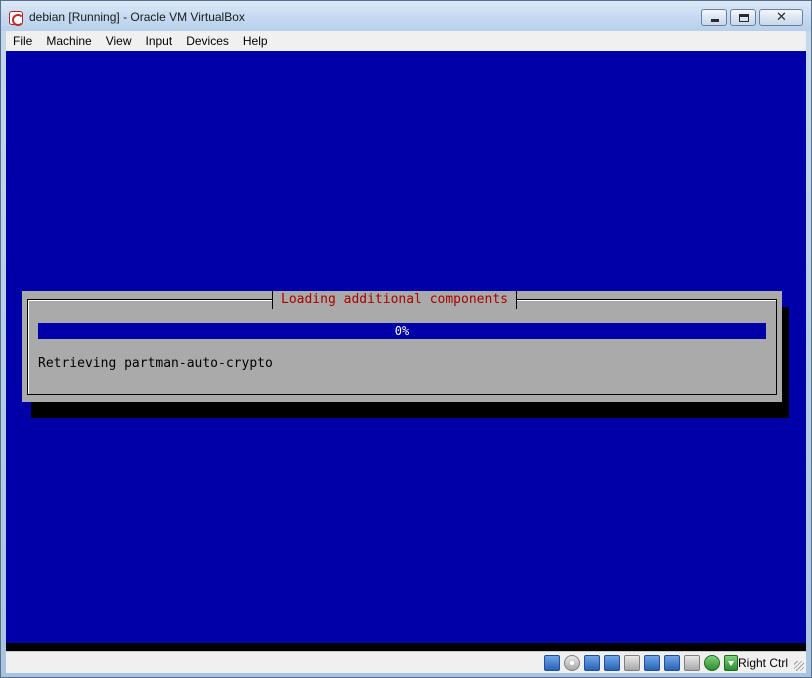 This screenshot has height=678, width=812. I want to click on device-indicators, so click(632, 663).